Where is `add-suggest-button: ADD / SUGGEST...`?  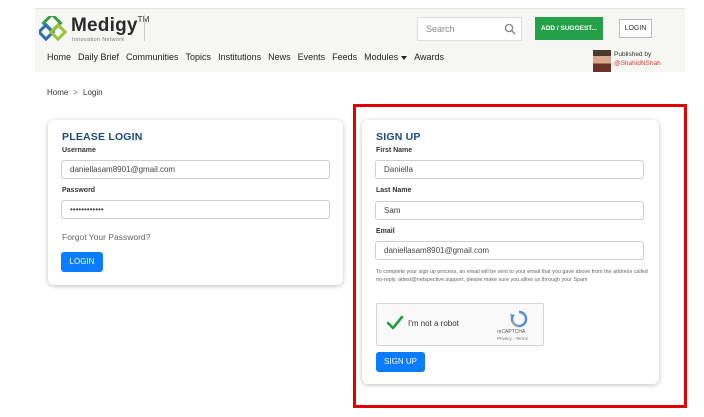 add-suggest-button: ADD / SUGGEST... is located at coordinates (569, 28).